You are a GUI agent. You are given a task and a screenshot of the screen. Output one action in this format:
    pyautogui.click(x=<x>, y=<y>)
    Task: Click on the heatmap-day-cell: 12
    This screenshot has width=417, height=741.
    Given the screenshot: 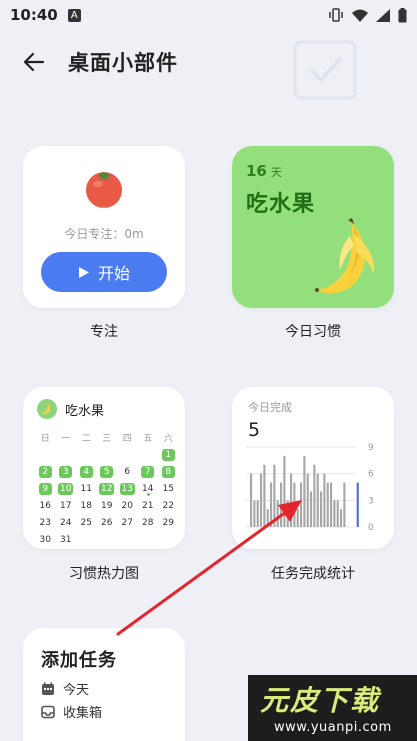 What is the action you would take?
    pyautogui.click(x=107, y=488)
    